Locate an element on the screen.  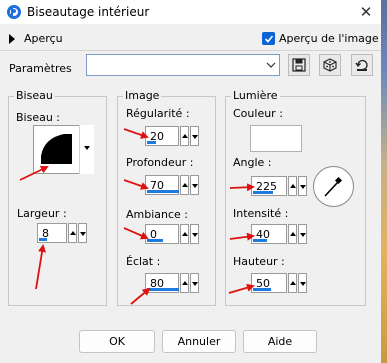
annuler-button: Annuler is located at coordinates (199, 341).